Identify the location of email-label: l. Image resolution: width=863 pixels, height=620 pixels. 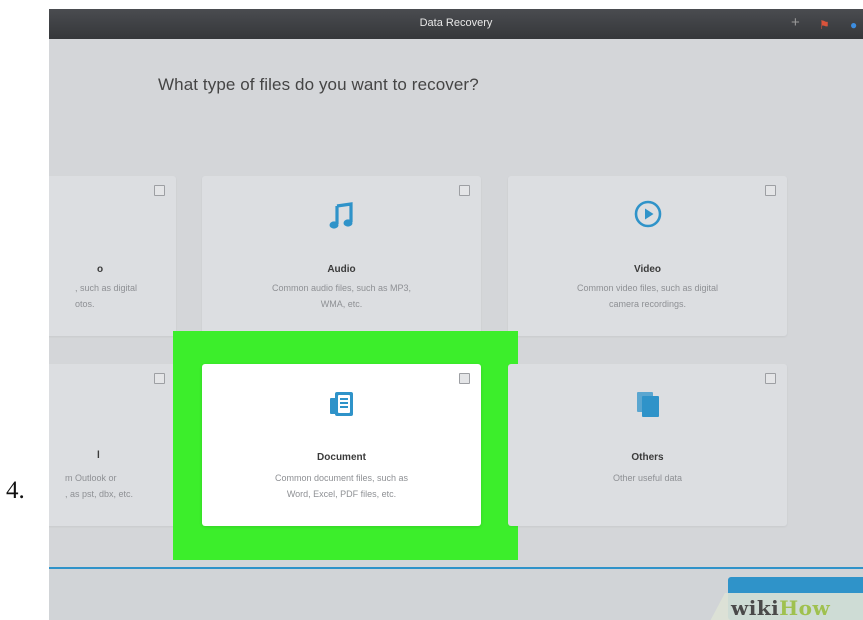
(98, 455).